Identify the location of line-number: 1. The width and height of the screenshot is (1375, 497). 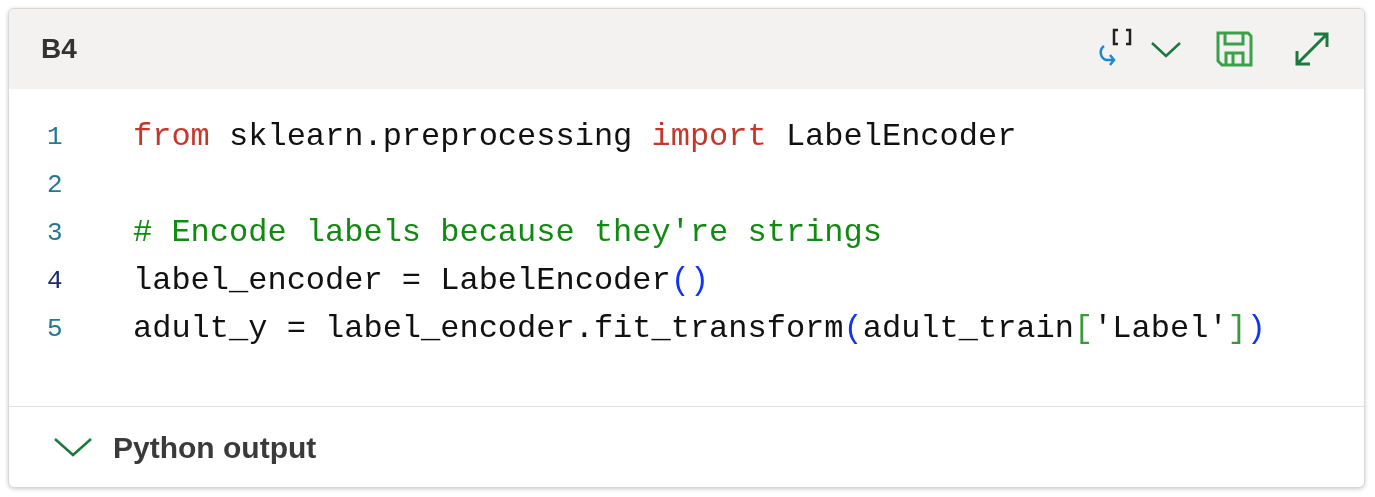
(55, 137).